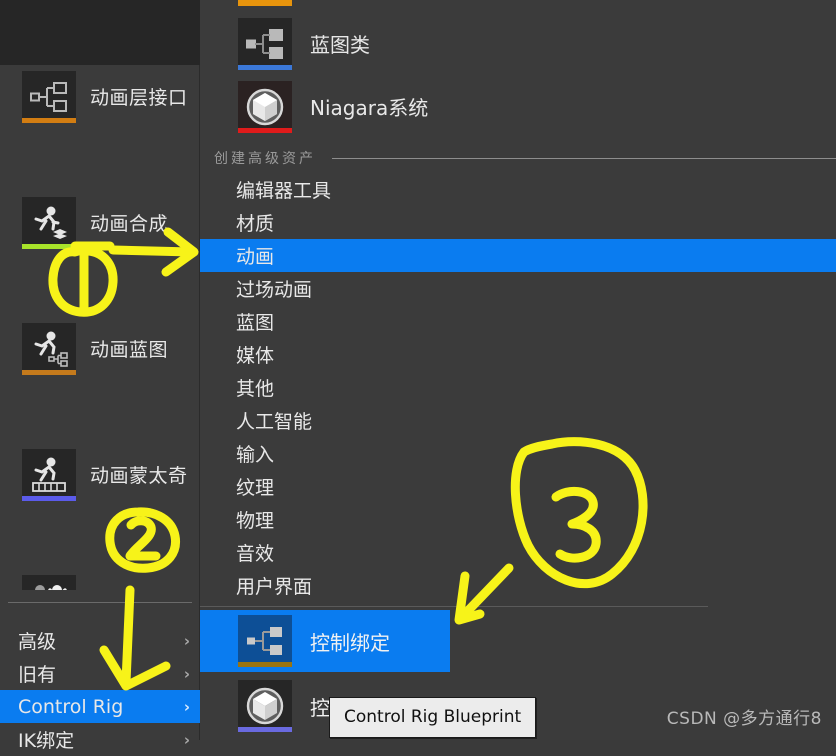  I want to click on menu-item-label: 媒体, so click(255, 356).